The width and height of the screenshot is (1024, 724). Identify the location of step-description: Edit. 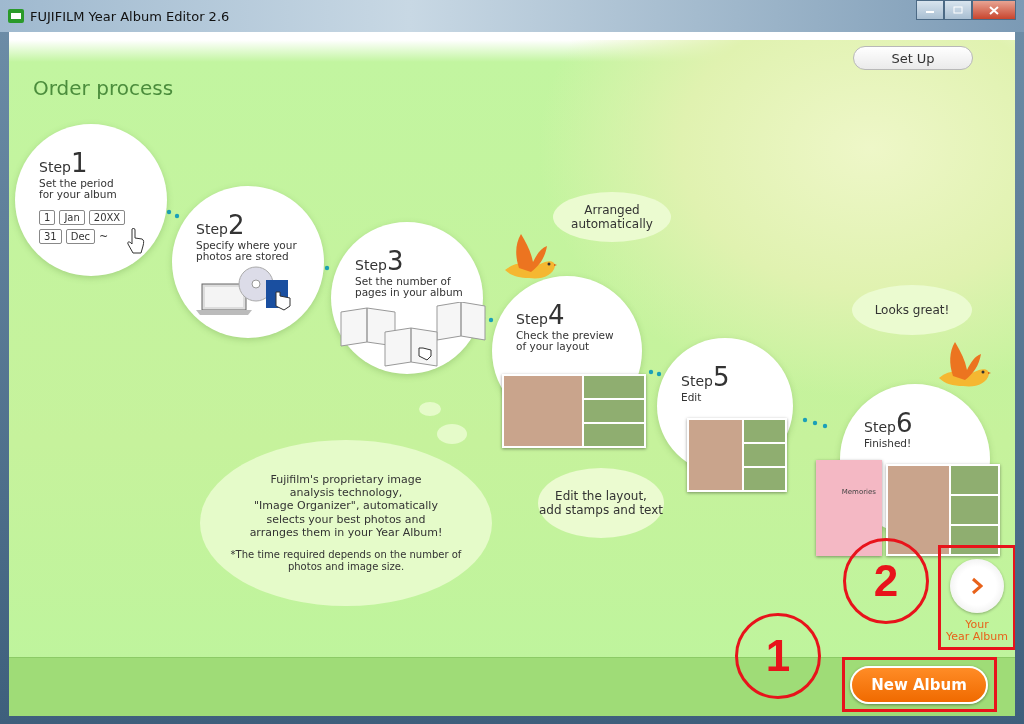
(692, 397).